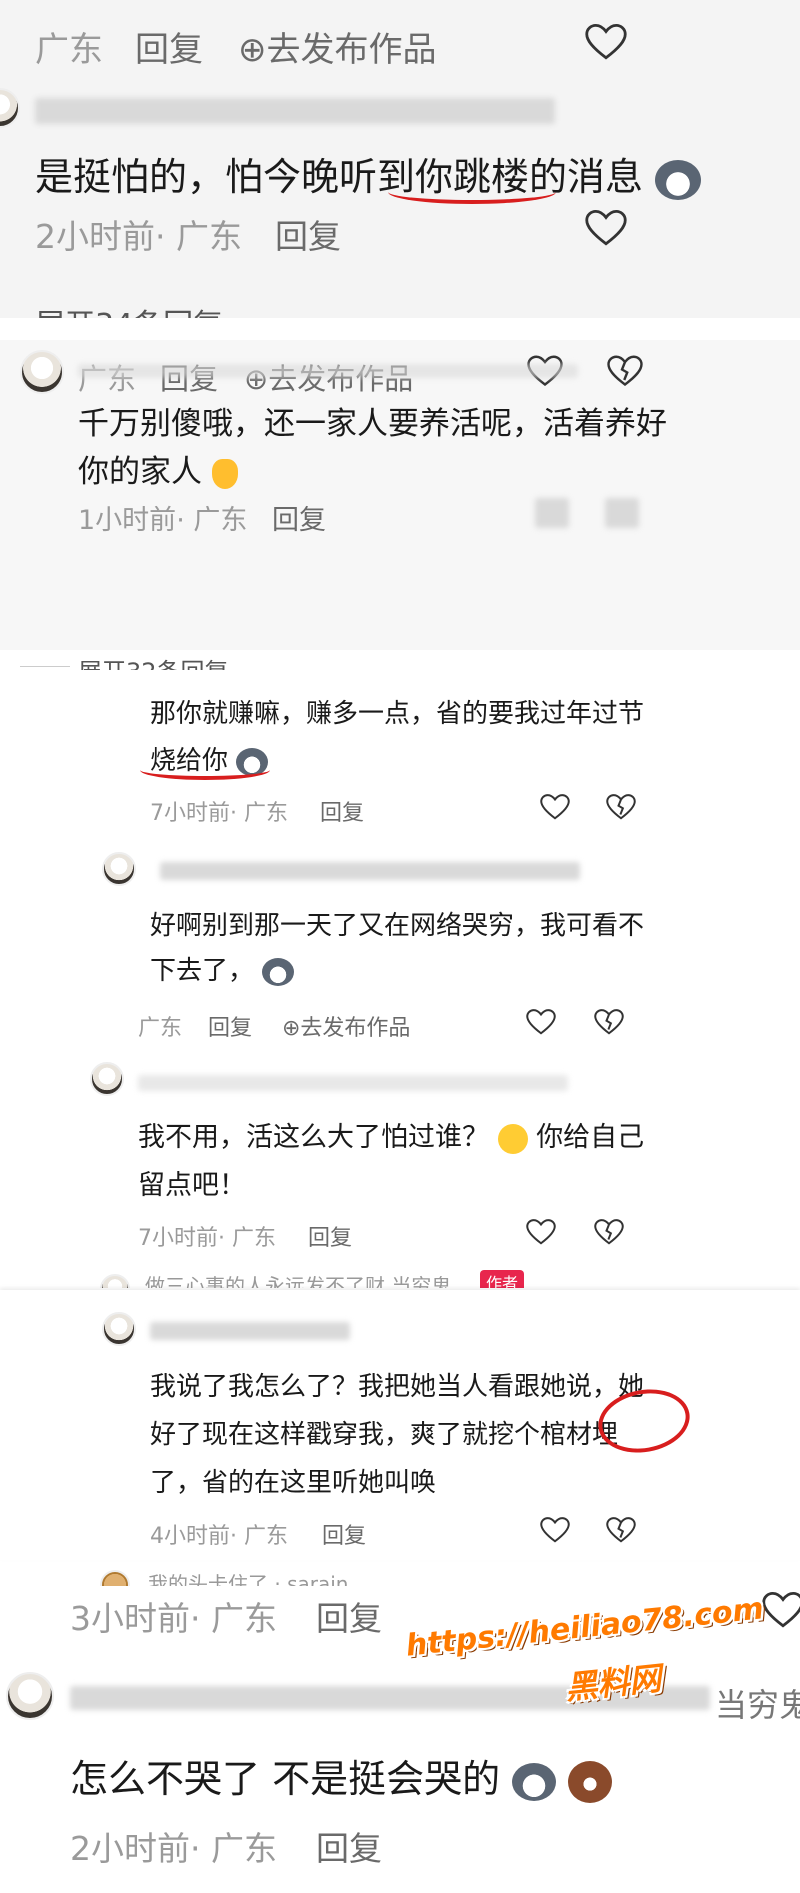  I want to click on reply-text-line2: 留点吧！, so click(192, 1185).